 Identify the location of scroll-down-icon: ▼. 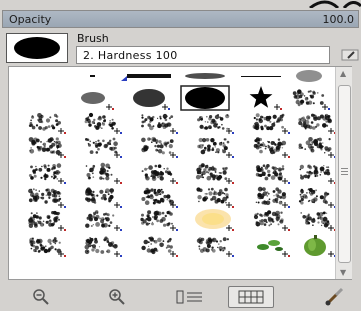
(343, 272).